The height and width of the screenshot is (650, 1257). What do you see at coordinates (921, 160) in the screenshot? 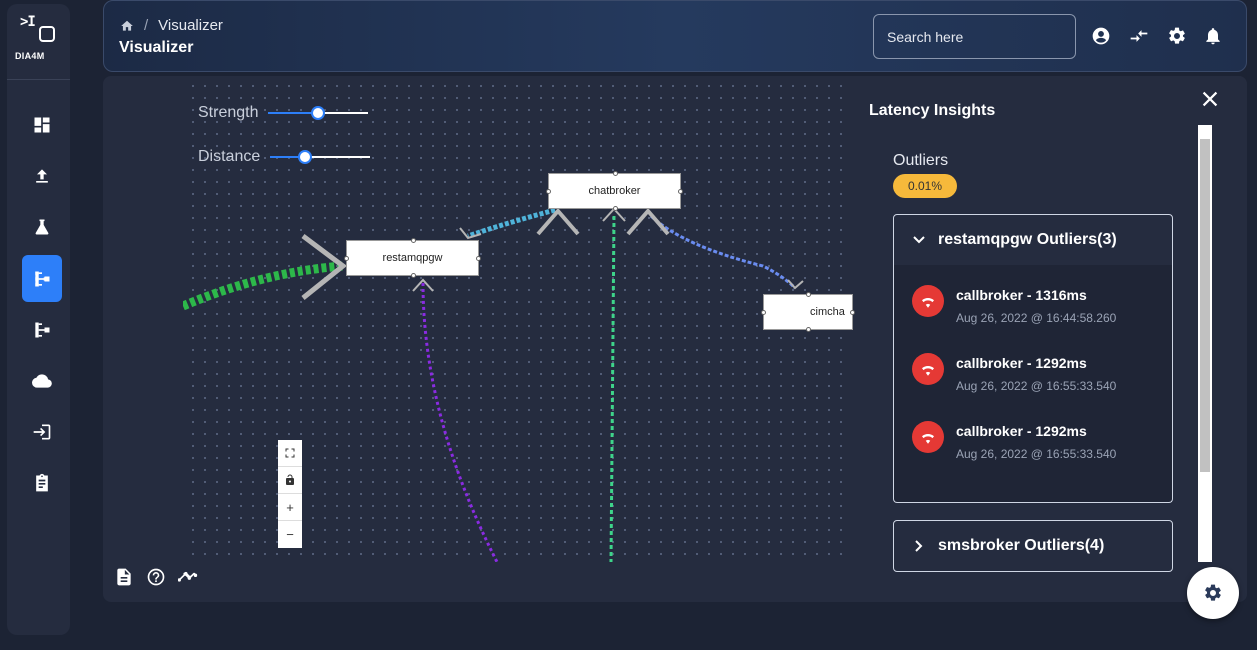
I see `outliers-label: Outliers` at bounding box center [921, 160].